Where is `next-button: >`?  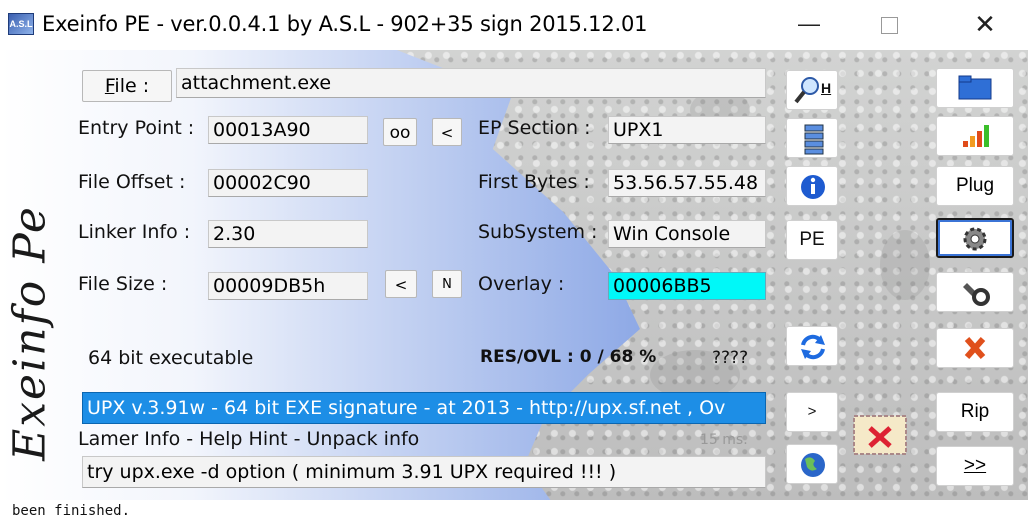 next-button: > is located at coordinates (812, 412).